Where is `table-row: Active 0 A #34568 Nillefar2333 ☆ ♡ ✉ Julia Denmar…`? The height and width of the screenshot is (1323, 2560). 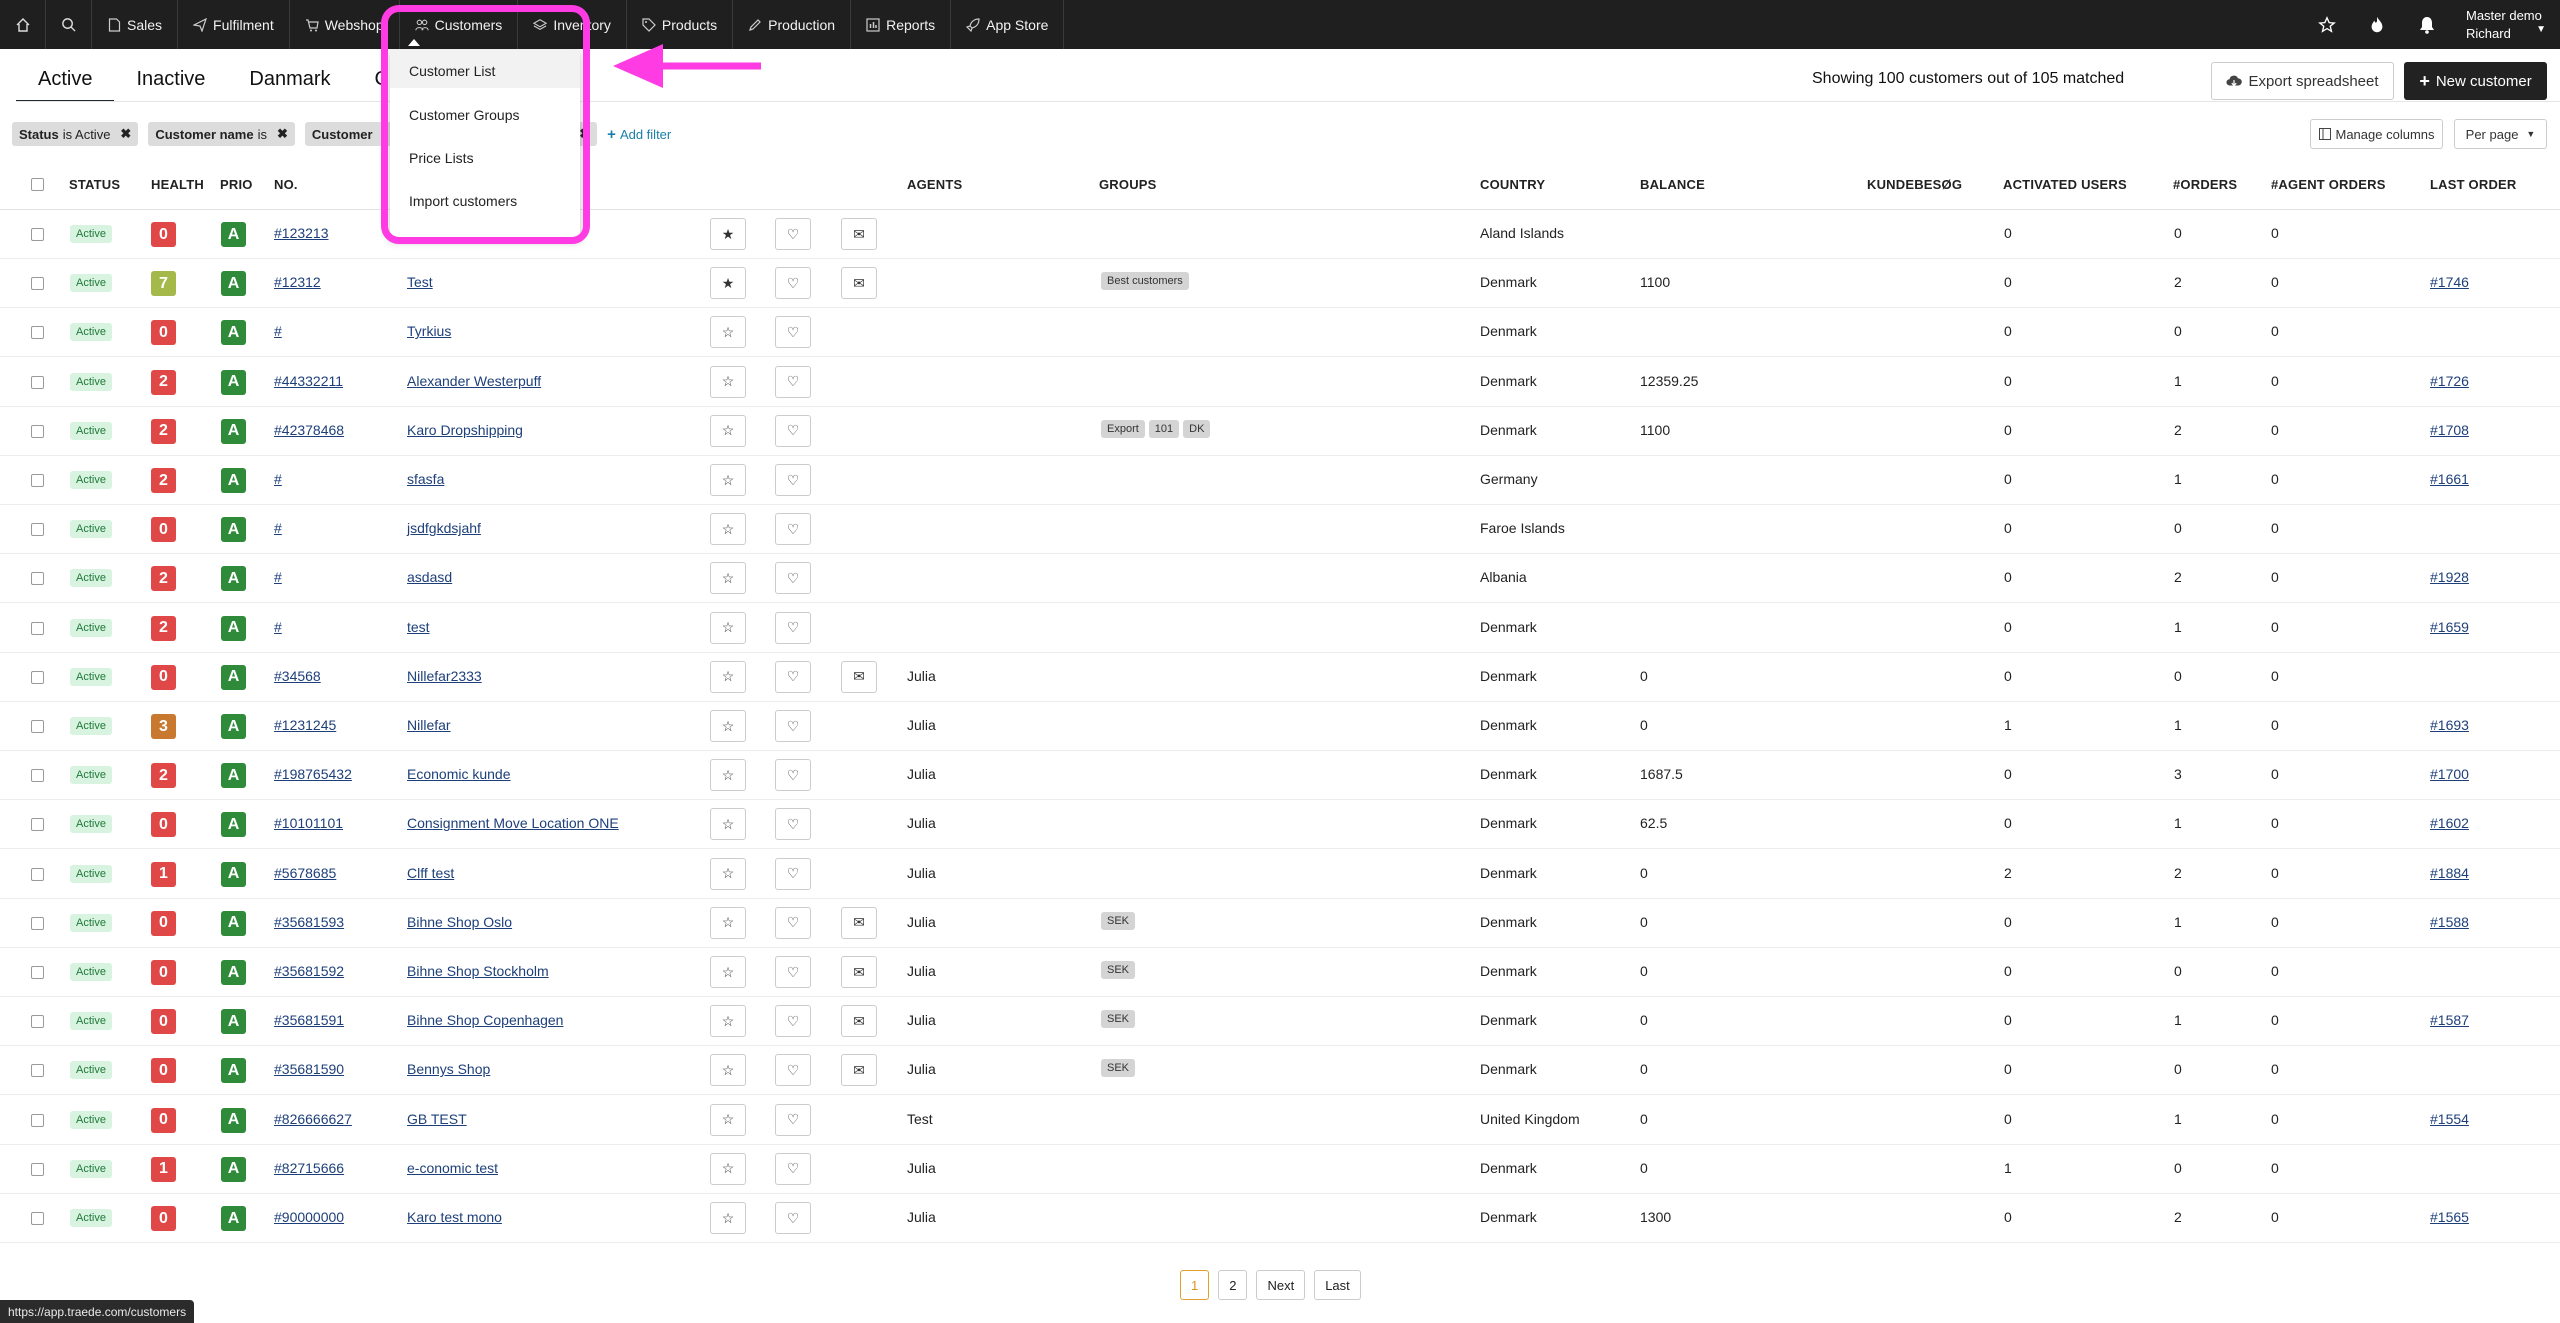
table-row: Active 0 A #34568 Nillefar2333 ☆ ♡ ✉ Julia Denmar… is located at coordinates (1280, 677).